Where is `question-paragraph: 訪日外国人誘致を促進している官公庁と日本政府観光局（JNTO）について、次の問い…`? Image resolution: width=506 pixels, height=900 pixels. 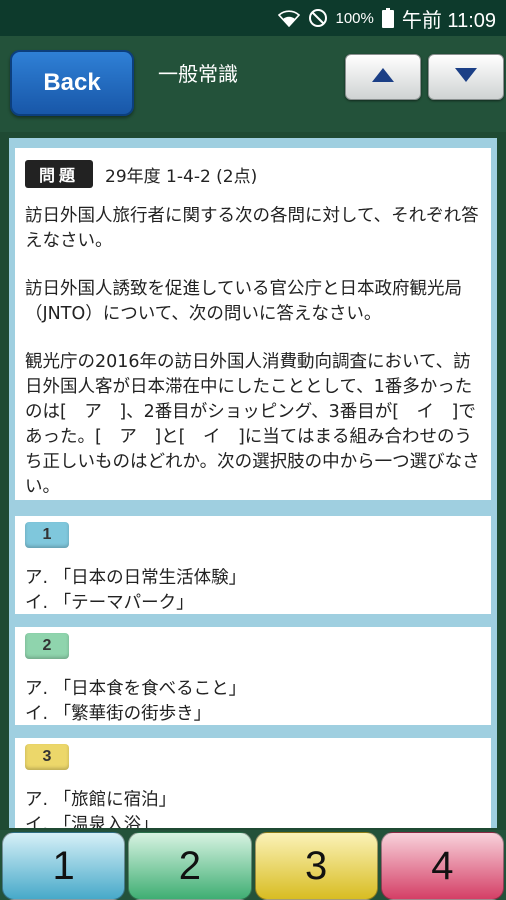 question-paragraph: 訪日外国人誘致を促進している官公庁と日本政府観光局（JNTO）について、次の問い… is located at coordinates (243, 301).